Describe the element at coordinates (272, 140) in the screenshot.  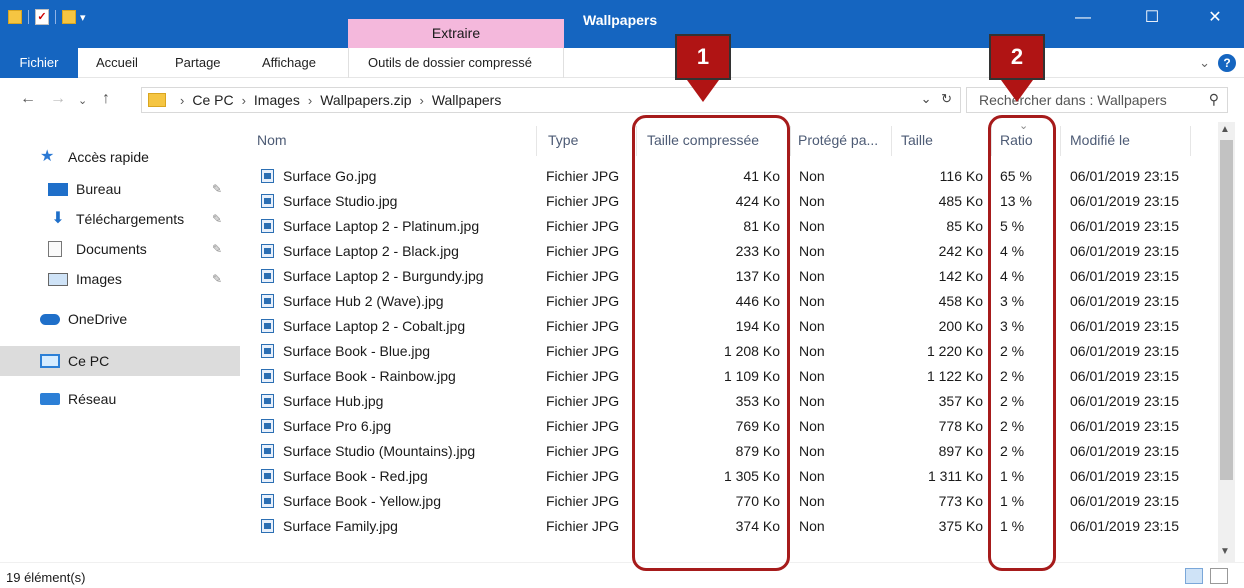
I see `column-header-nom: Nom` at that location.